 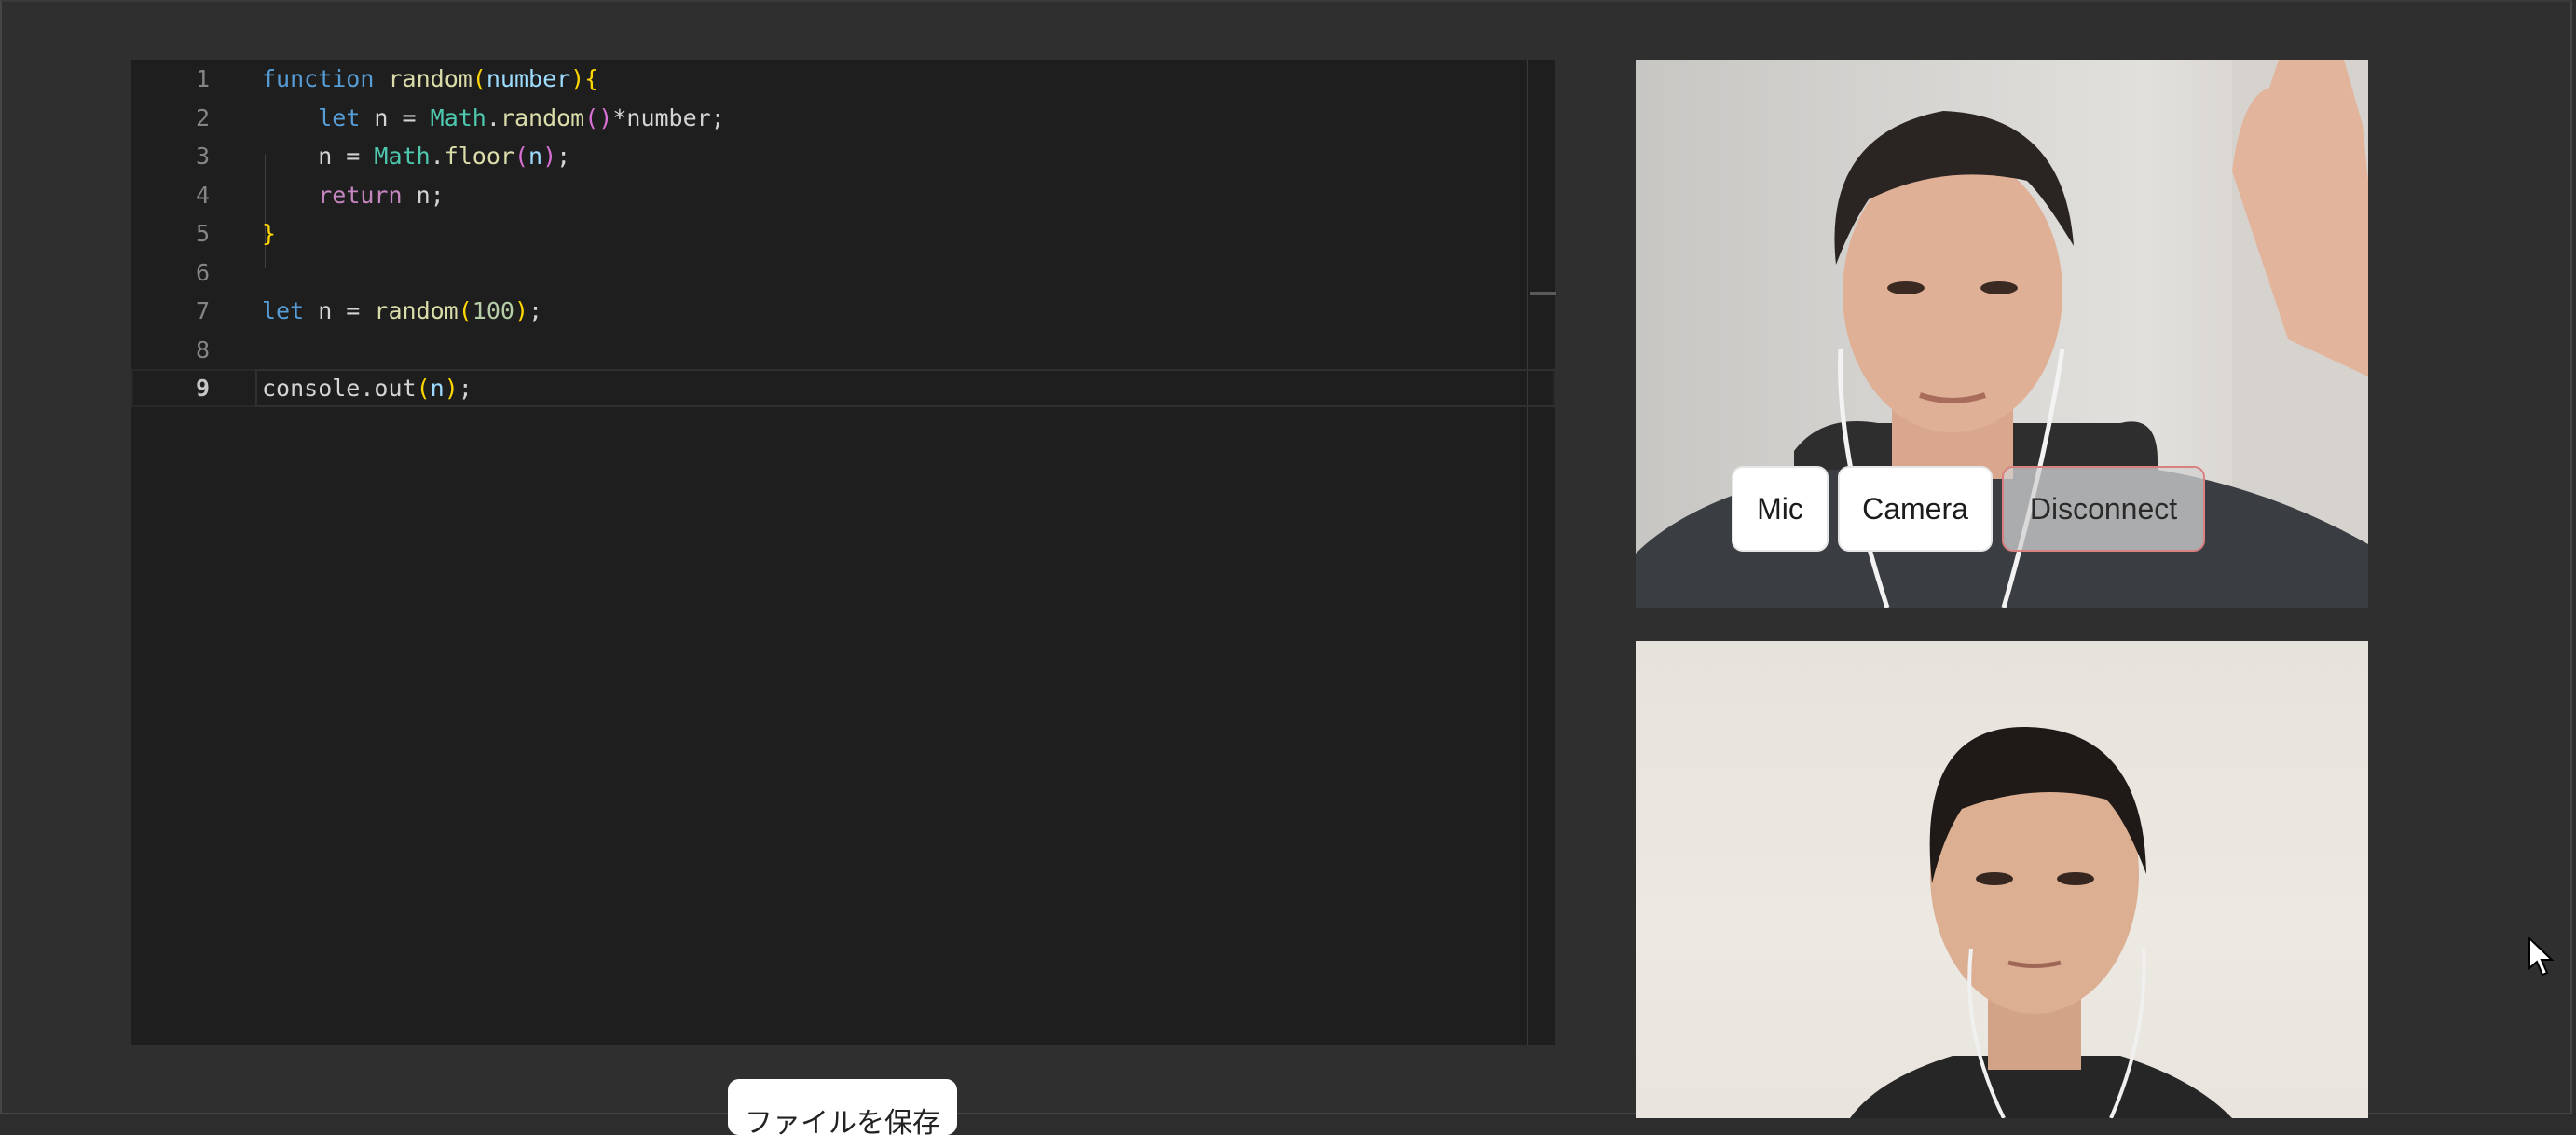 What do you see at coordinates (843, 79) in the screenshot?
I see `code-line: 1 function random(number){` at bounding box center [843, 79].